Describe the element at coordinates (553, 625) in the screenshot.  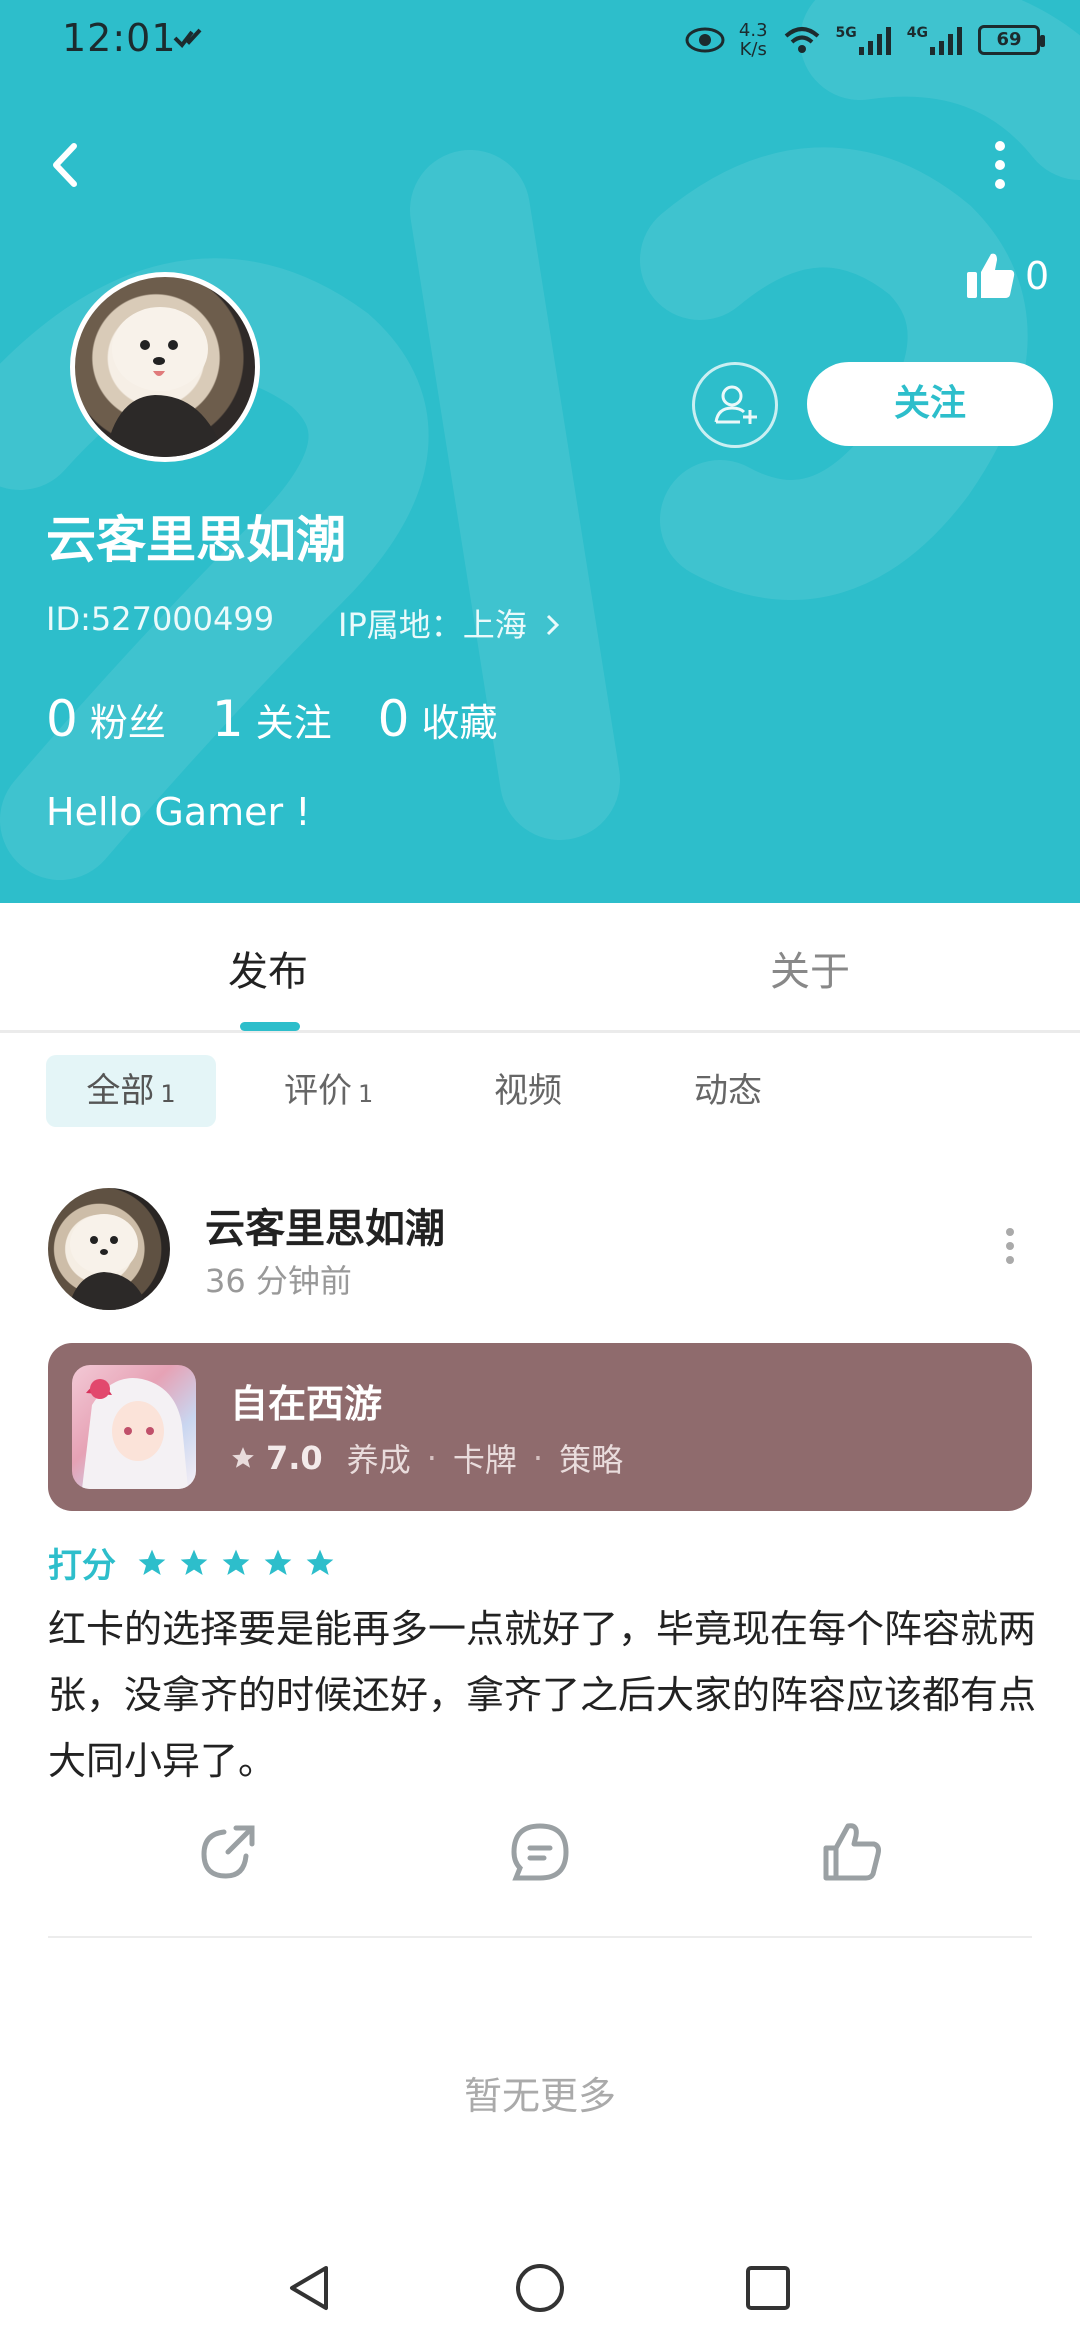
I see `chevron-right-icon` at that location.